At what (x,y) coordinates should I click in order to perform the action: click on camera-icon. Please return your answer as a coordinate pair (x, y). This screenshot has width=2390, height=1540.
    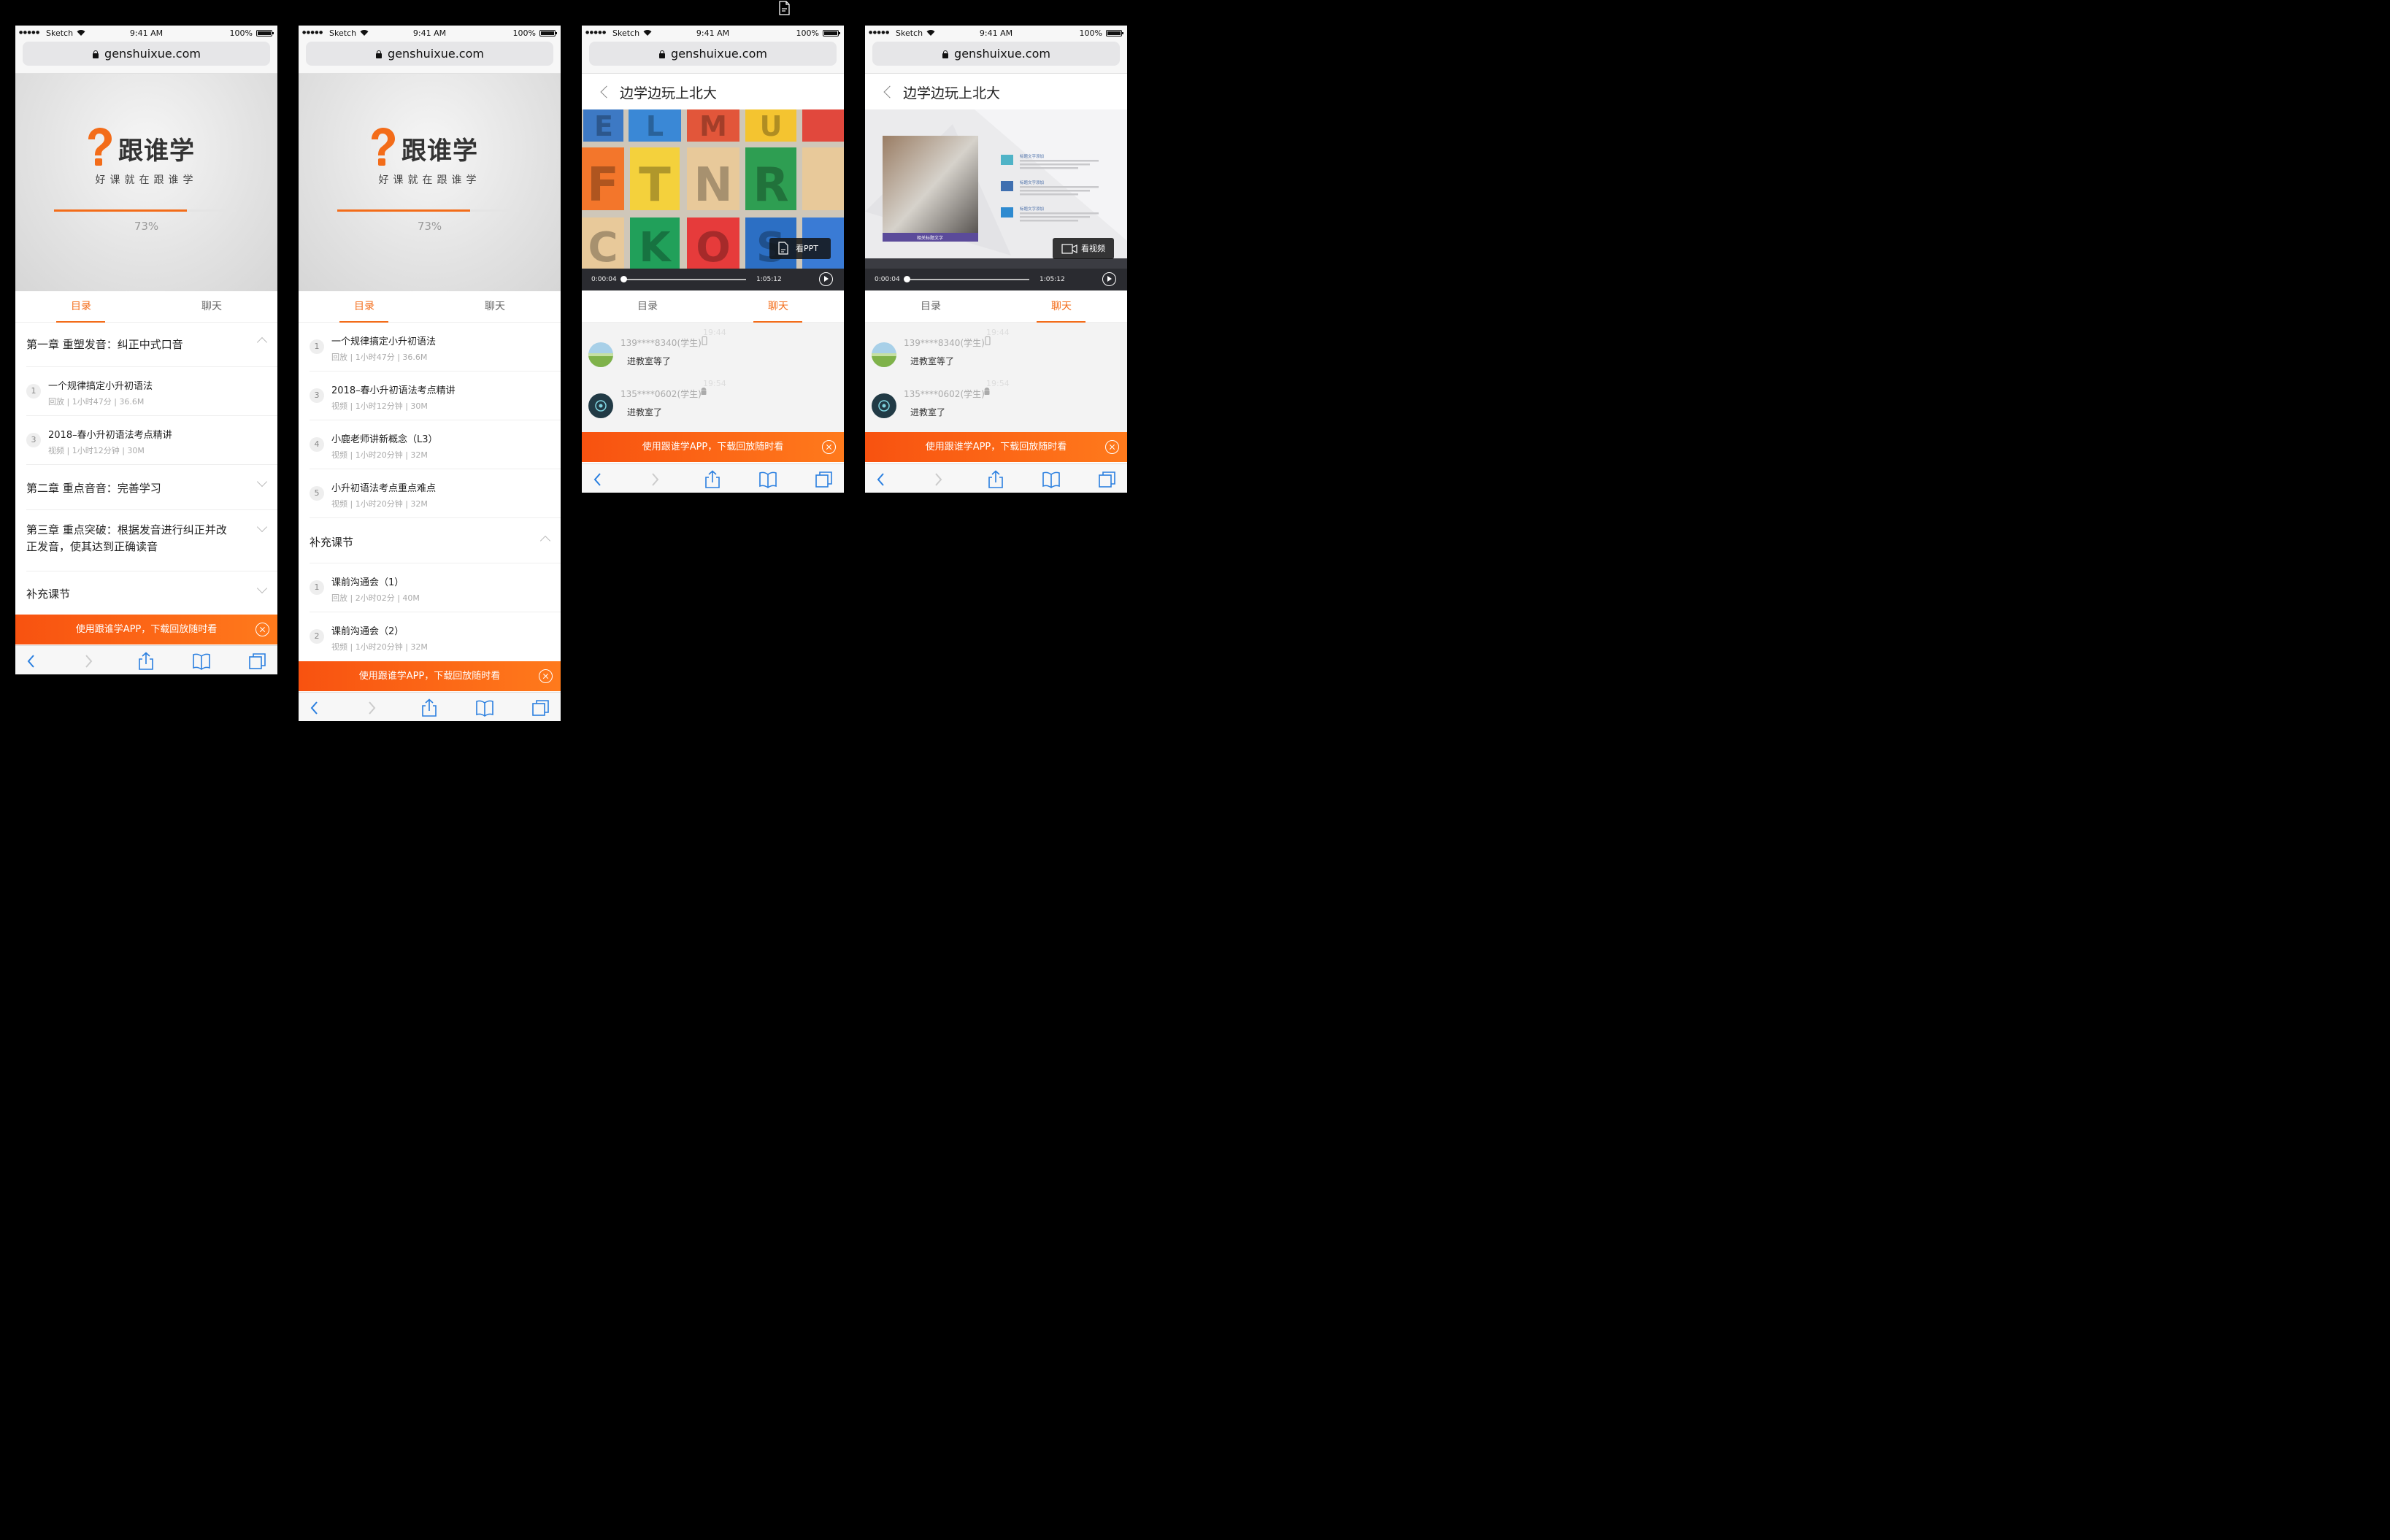
    Looking at the image, I should click on (1069, 249).